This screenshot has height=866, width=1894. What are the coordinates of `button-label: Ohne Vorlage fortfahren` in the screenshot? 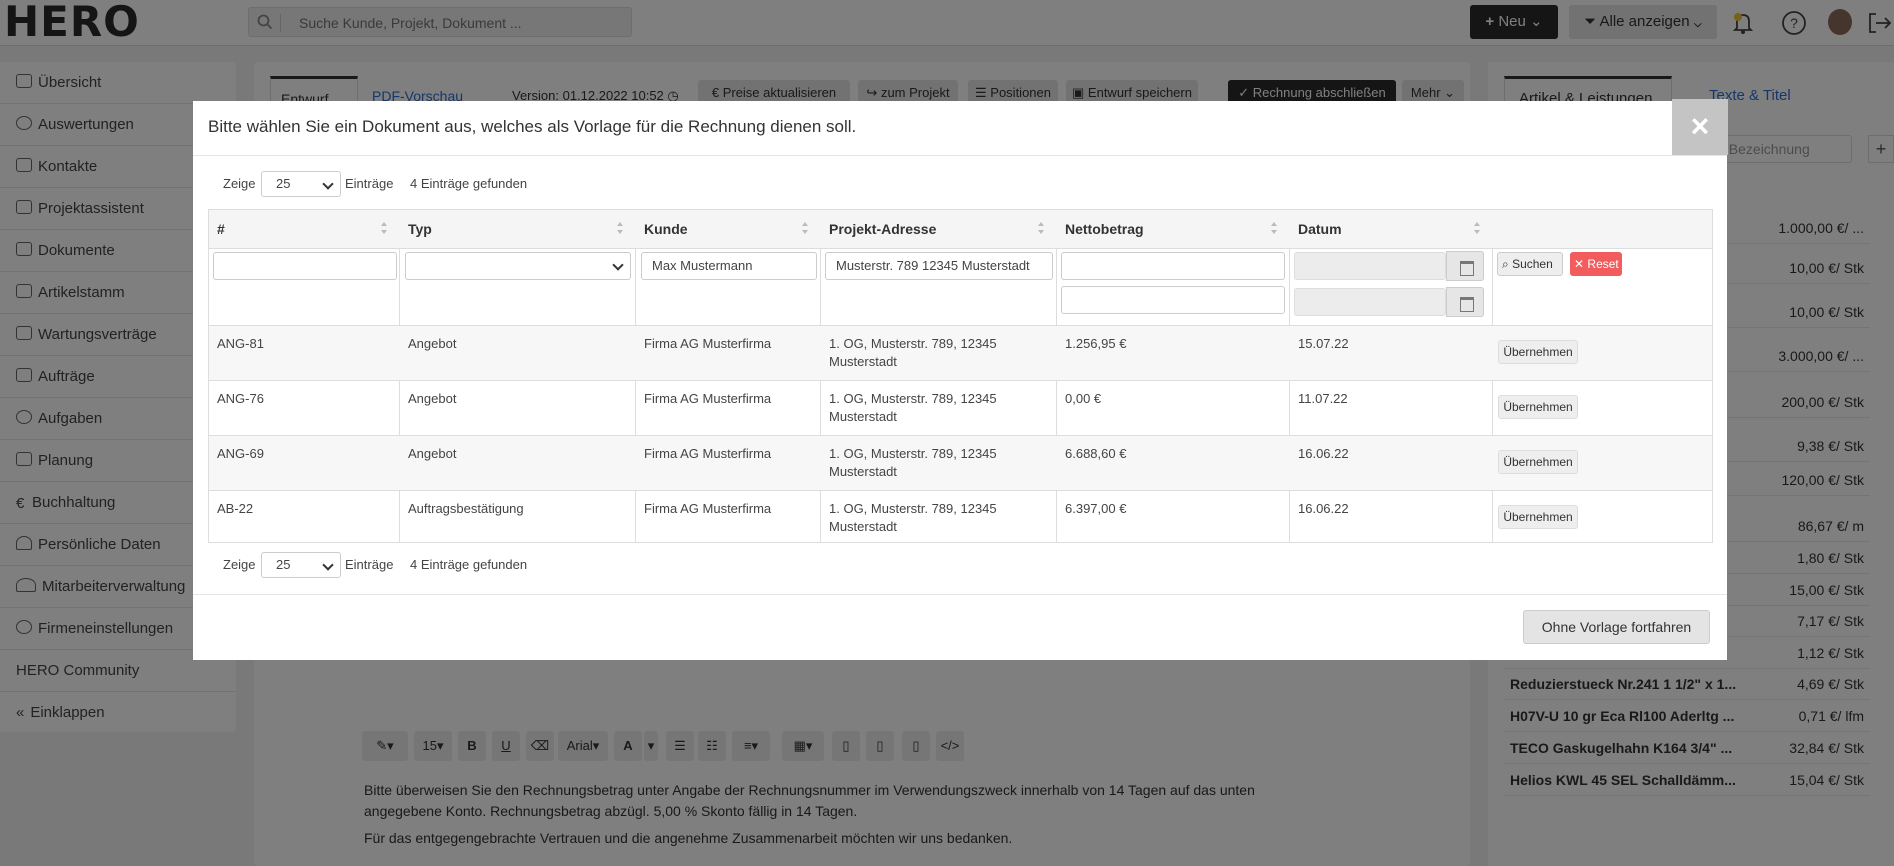 It's located at (1616, 627).